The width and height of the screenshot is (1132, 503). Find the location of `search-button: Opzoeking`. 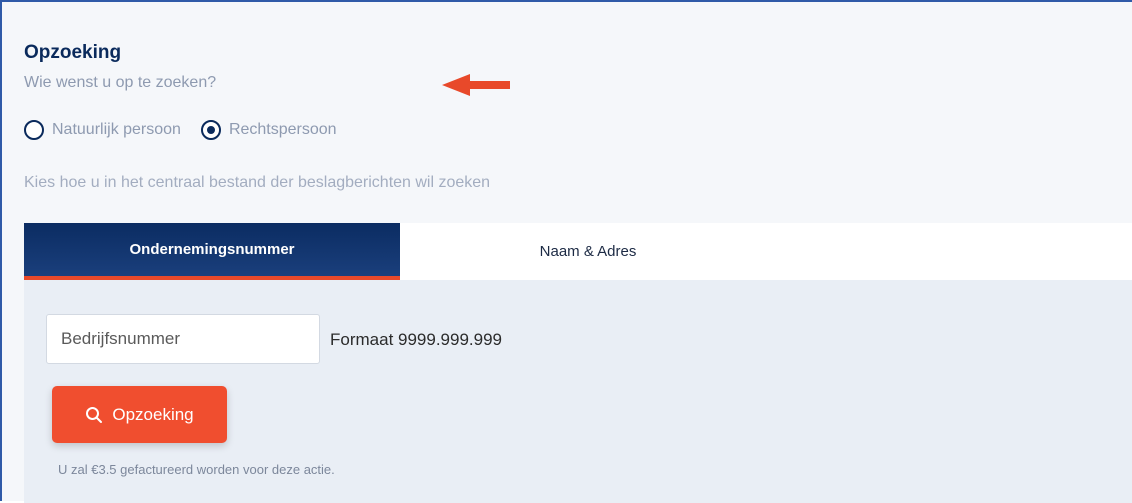

search-button: Opzoeking is located at coordinates (139, 414).